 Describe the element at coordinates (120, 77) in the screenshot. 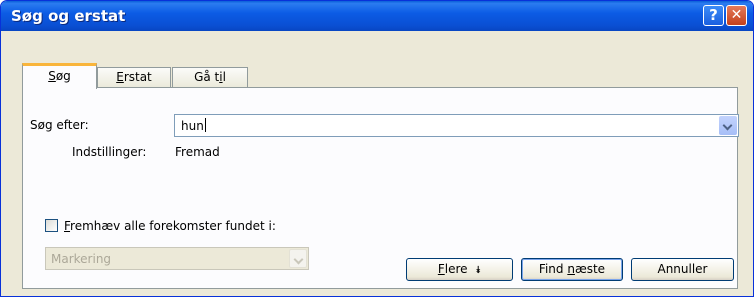

I see `tab-replace-mnemonic: E` at that location.